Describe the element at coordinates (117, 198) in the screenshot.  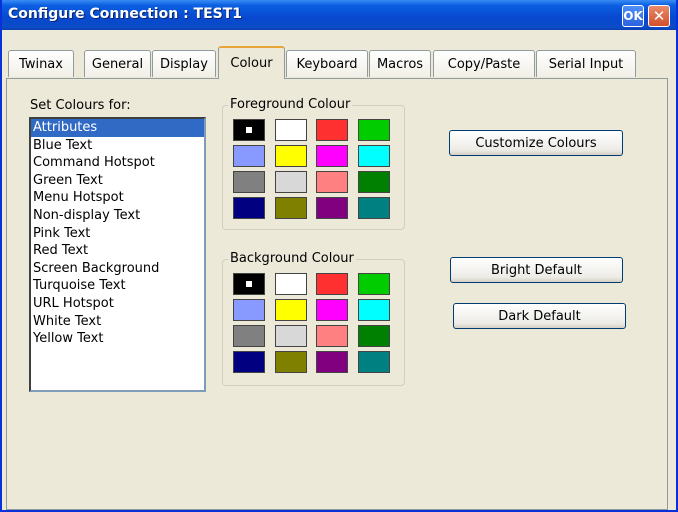
I see `list-item: Menu Hotspot` at that location.